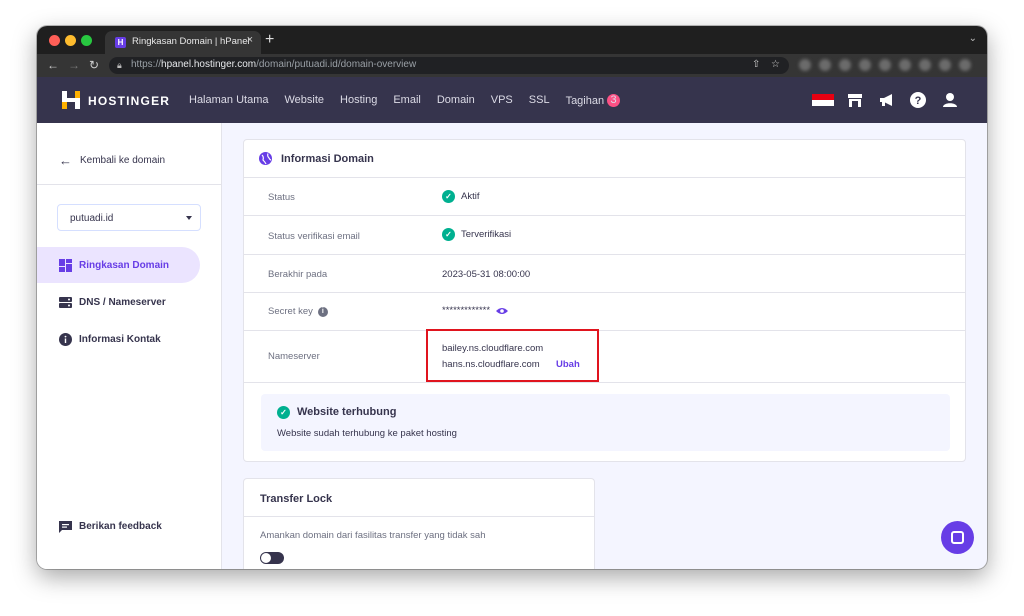 The width and height of the screenshot is (1024, 616). I want to click on domain-select-value: putuadi.id, so click(92, 218).